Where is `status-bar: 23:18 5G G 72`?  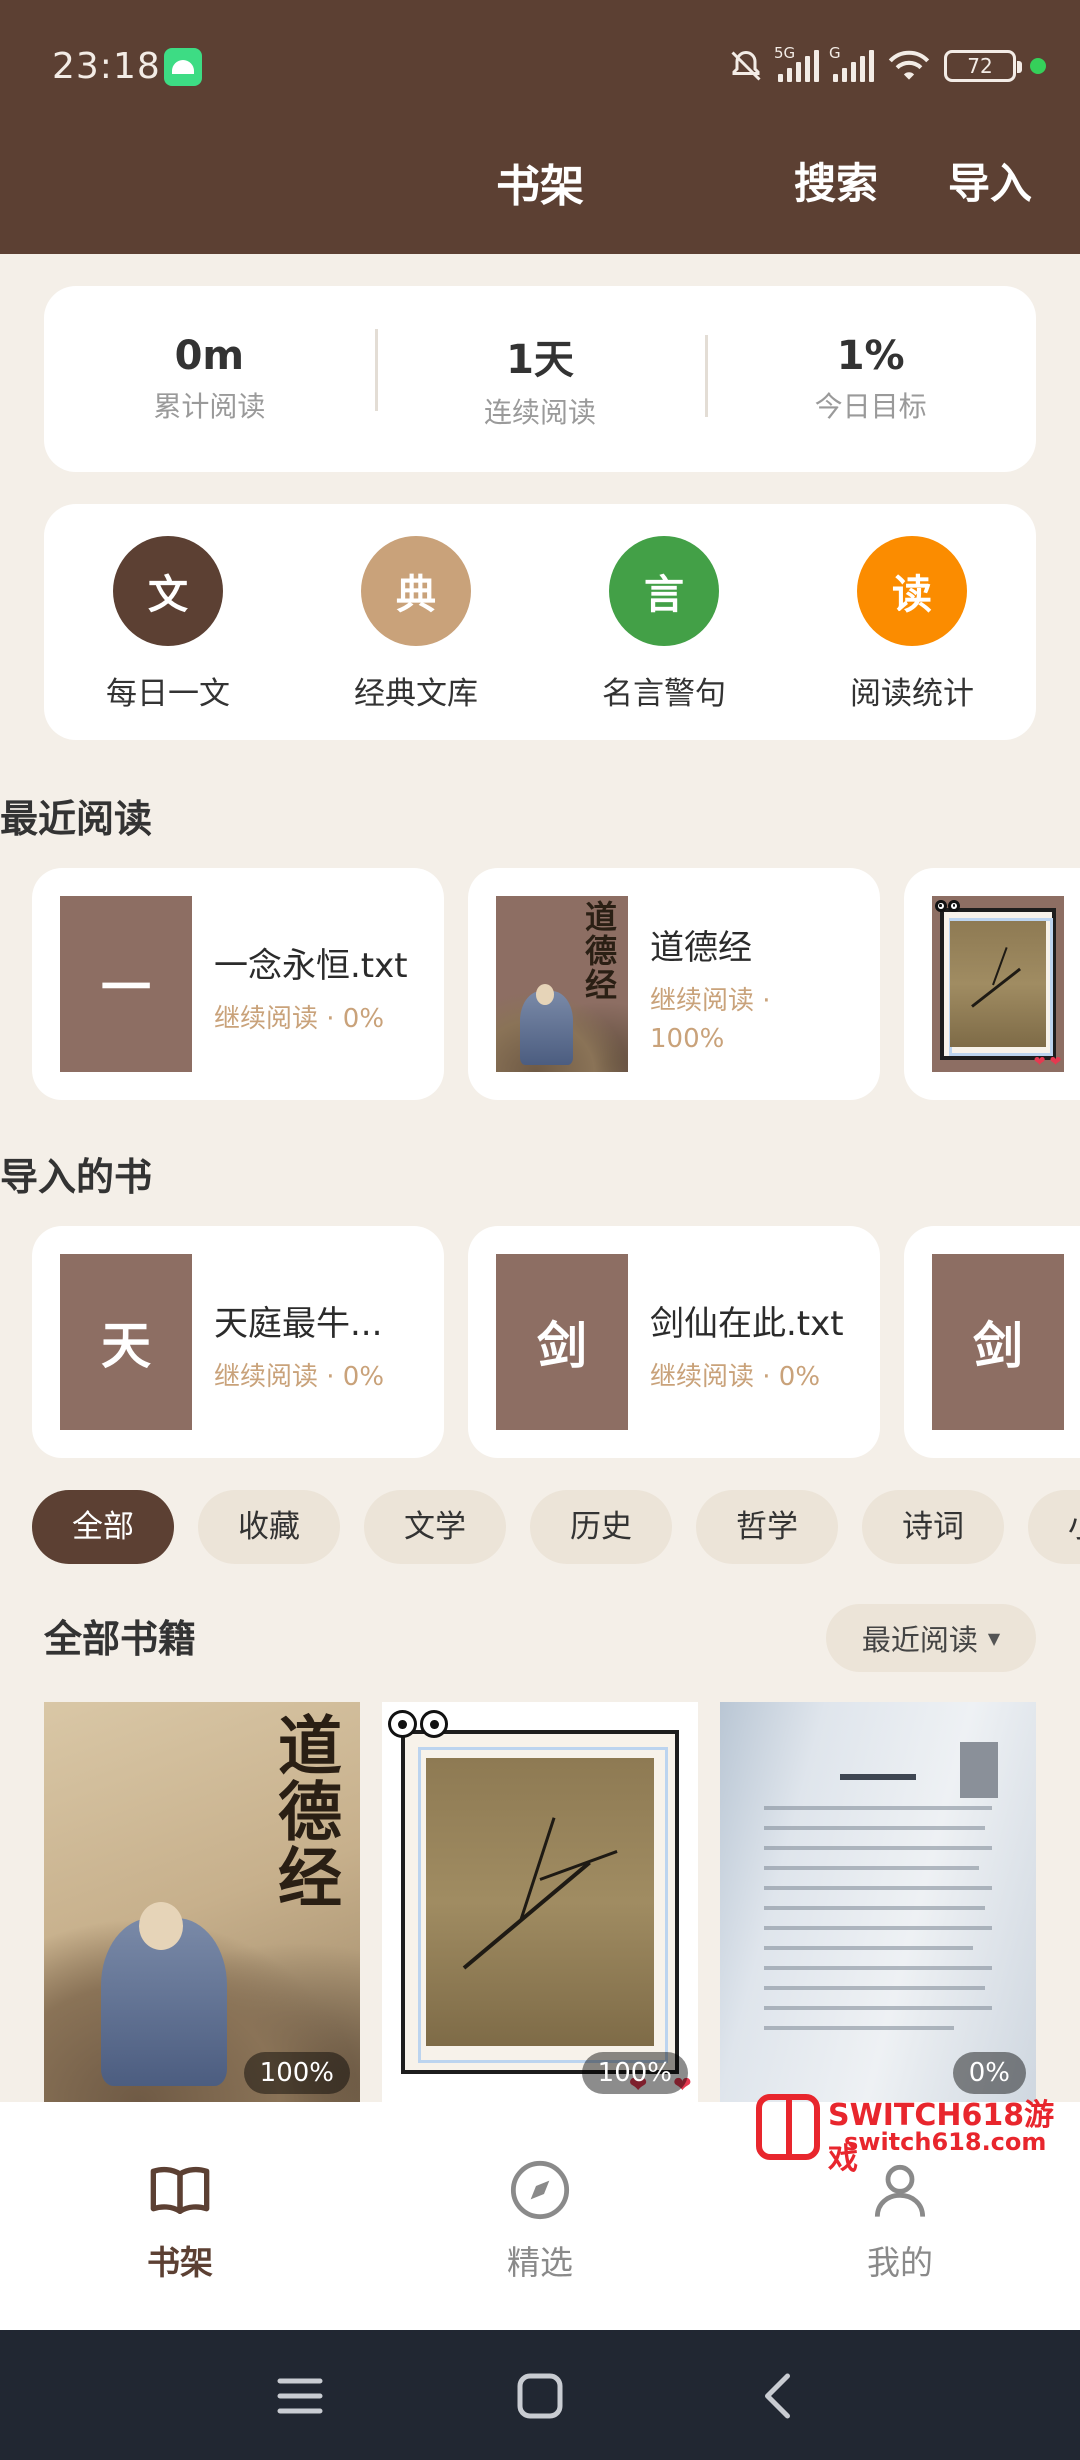 status-bar: 23:18 5G G 72 is located at coordinates (540, 65).